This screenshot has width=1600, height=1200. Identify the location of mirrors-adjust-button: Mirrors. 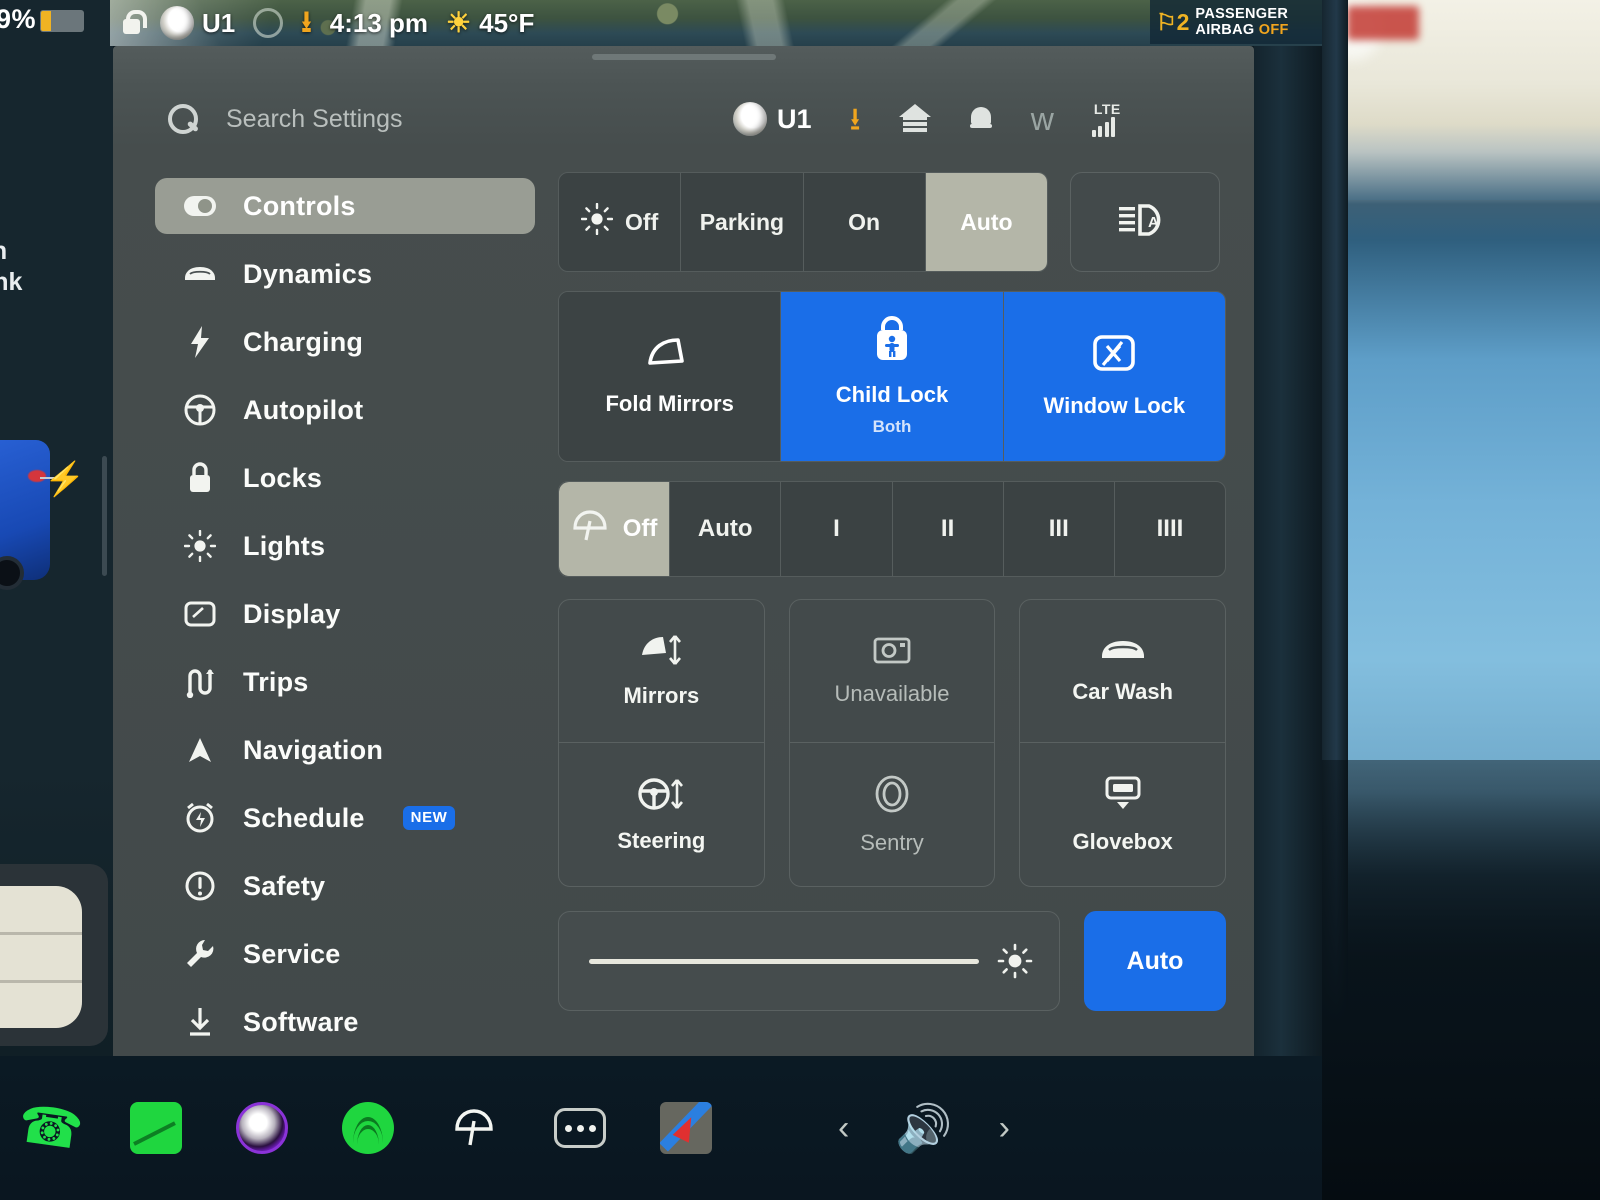
(661, 671).